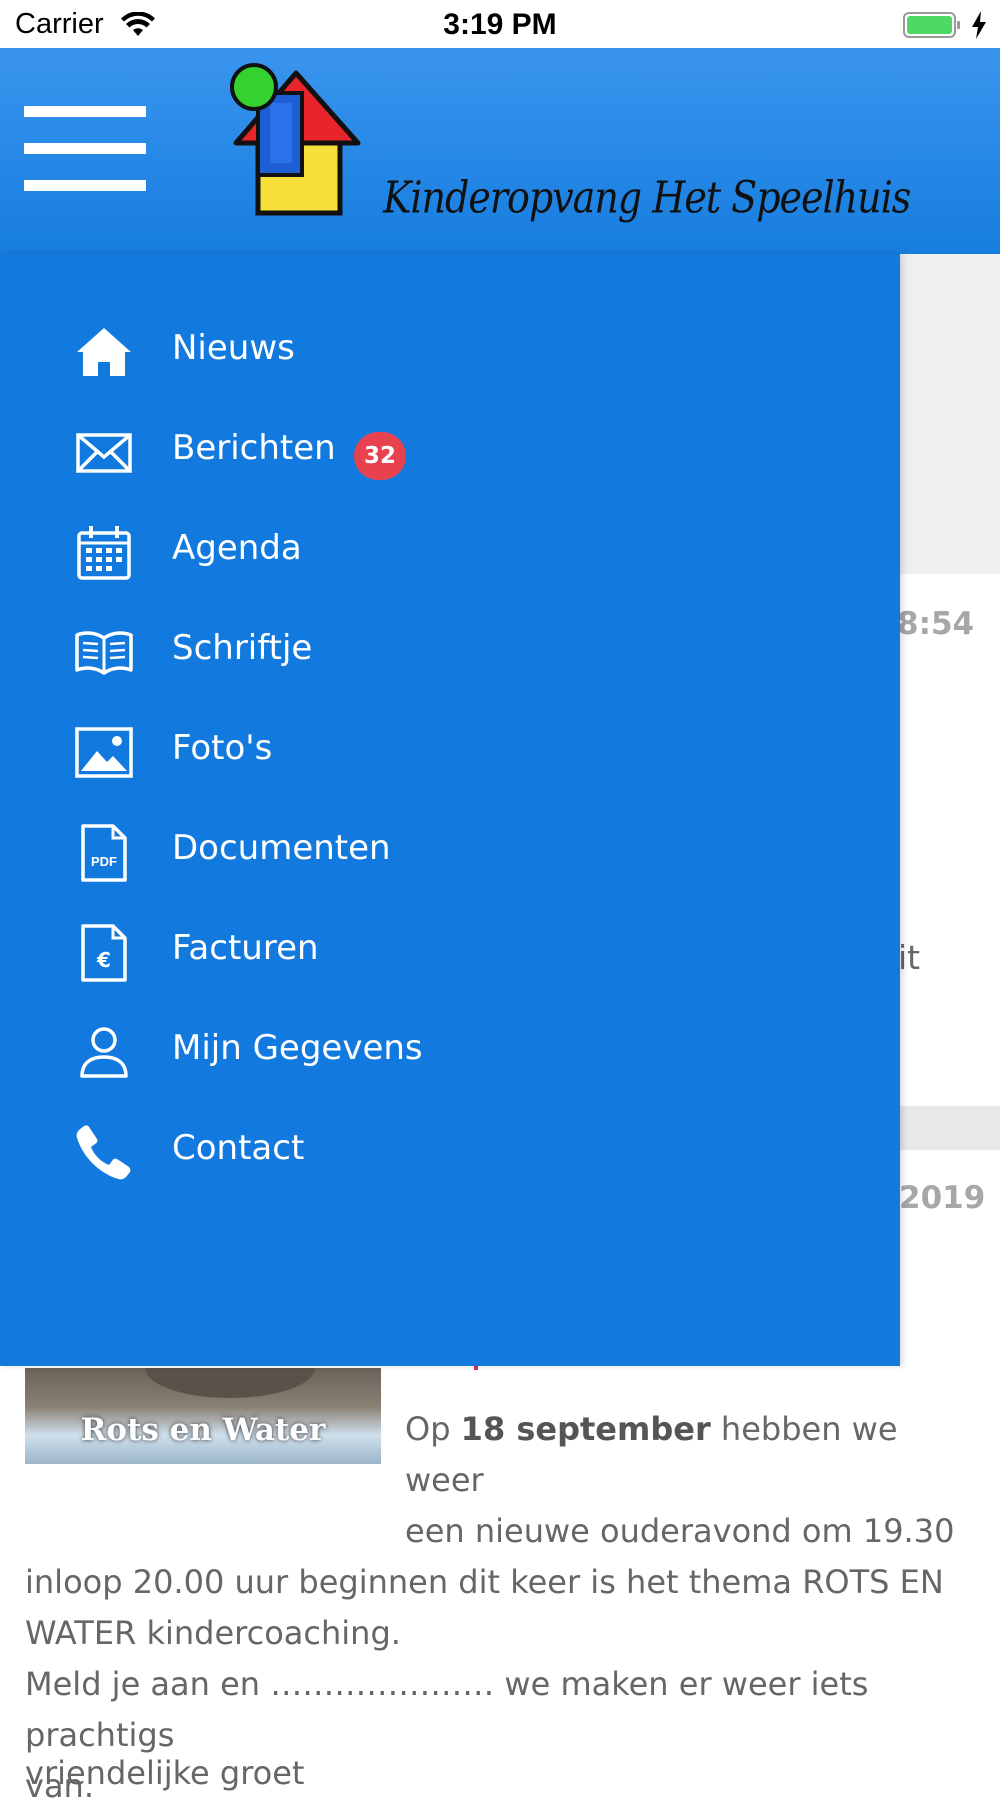 Image resolution: width=1000 pixels, height=1812 pixels. I want to click on stone-shape, so click(230, 1383).